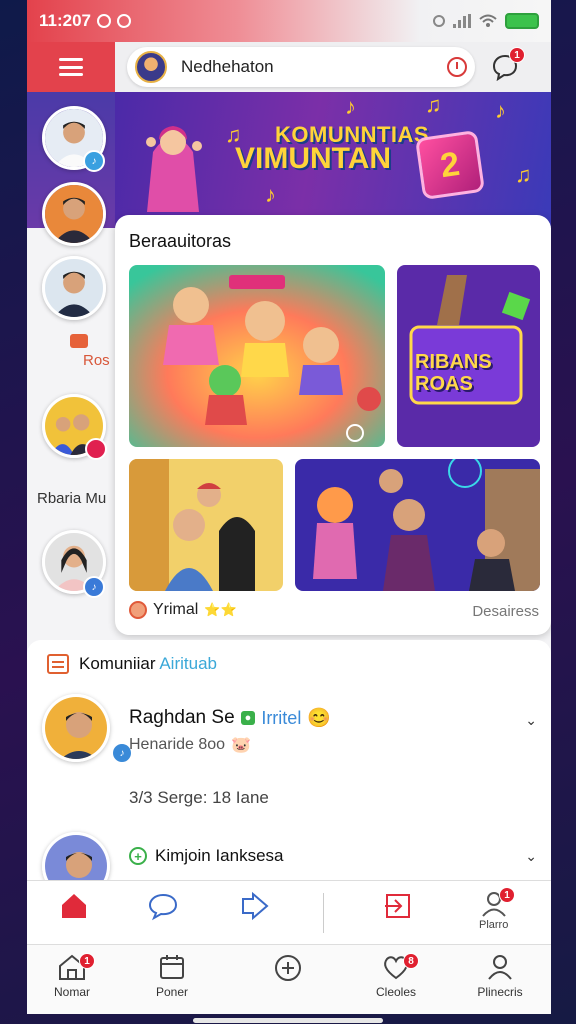 The height and width of the screenshot is (1024, 576). I want to click on status-time: 11:207, so click(65, 20).